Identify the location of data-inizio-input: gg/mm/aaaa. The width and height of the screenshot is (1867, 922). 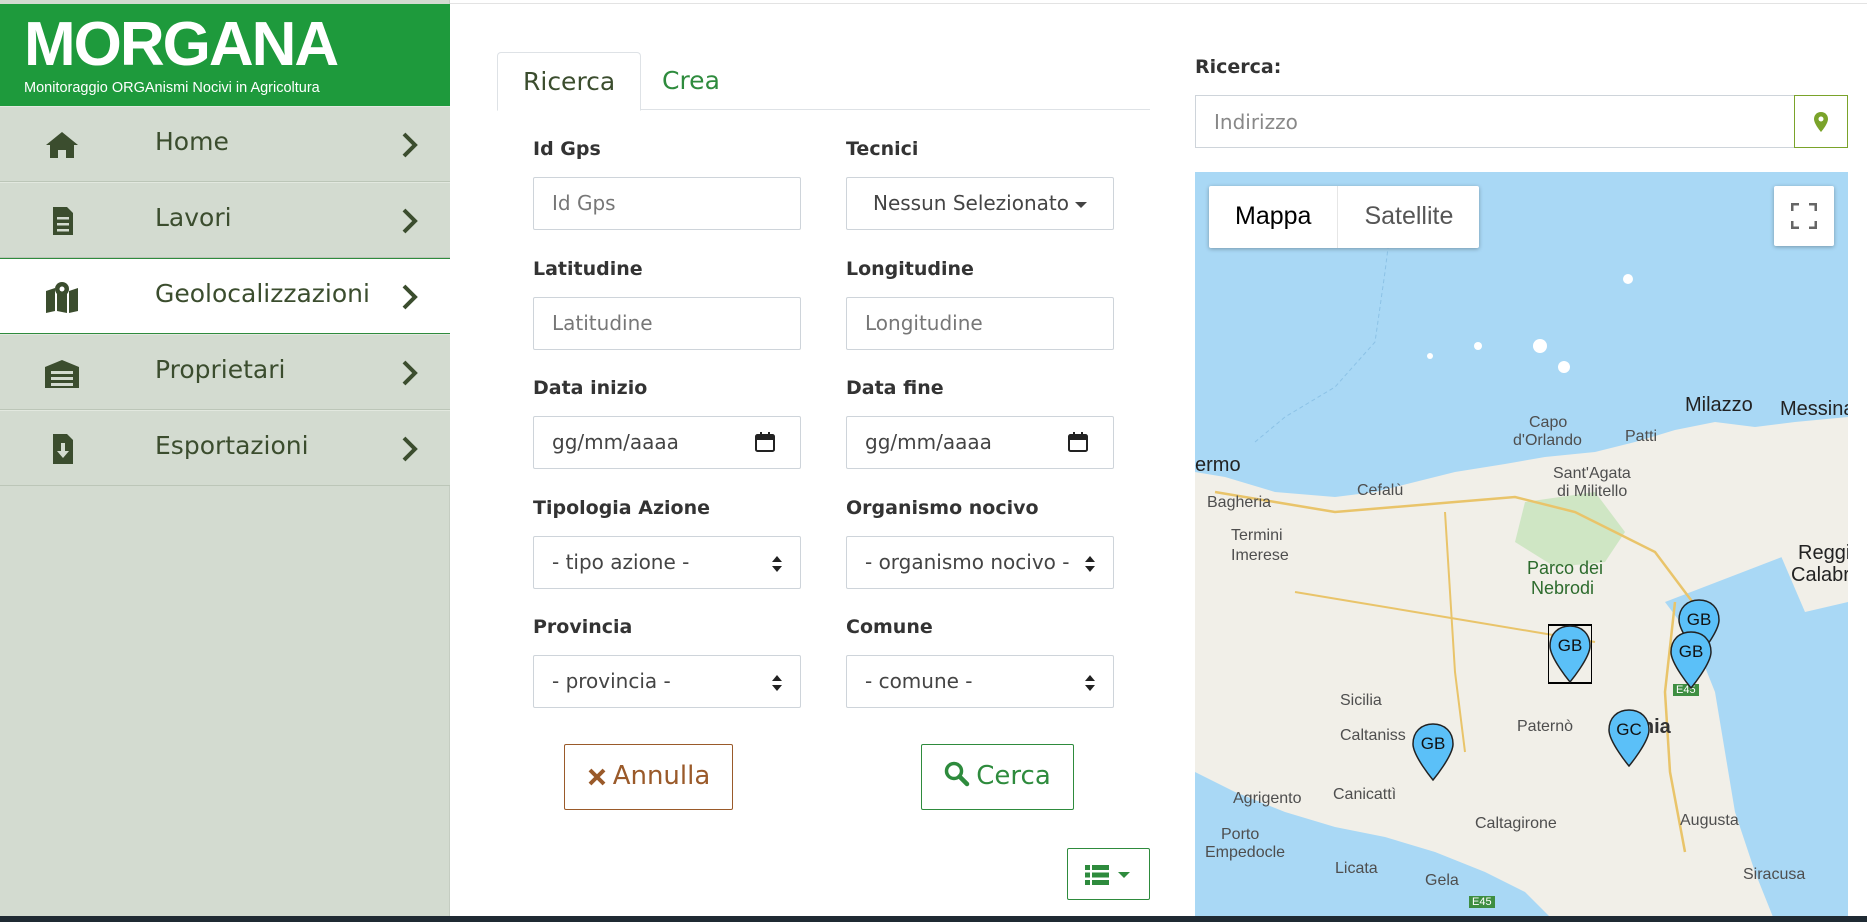
(667, 442).